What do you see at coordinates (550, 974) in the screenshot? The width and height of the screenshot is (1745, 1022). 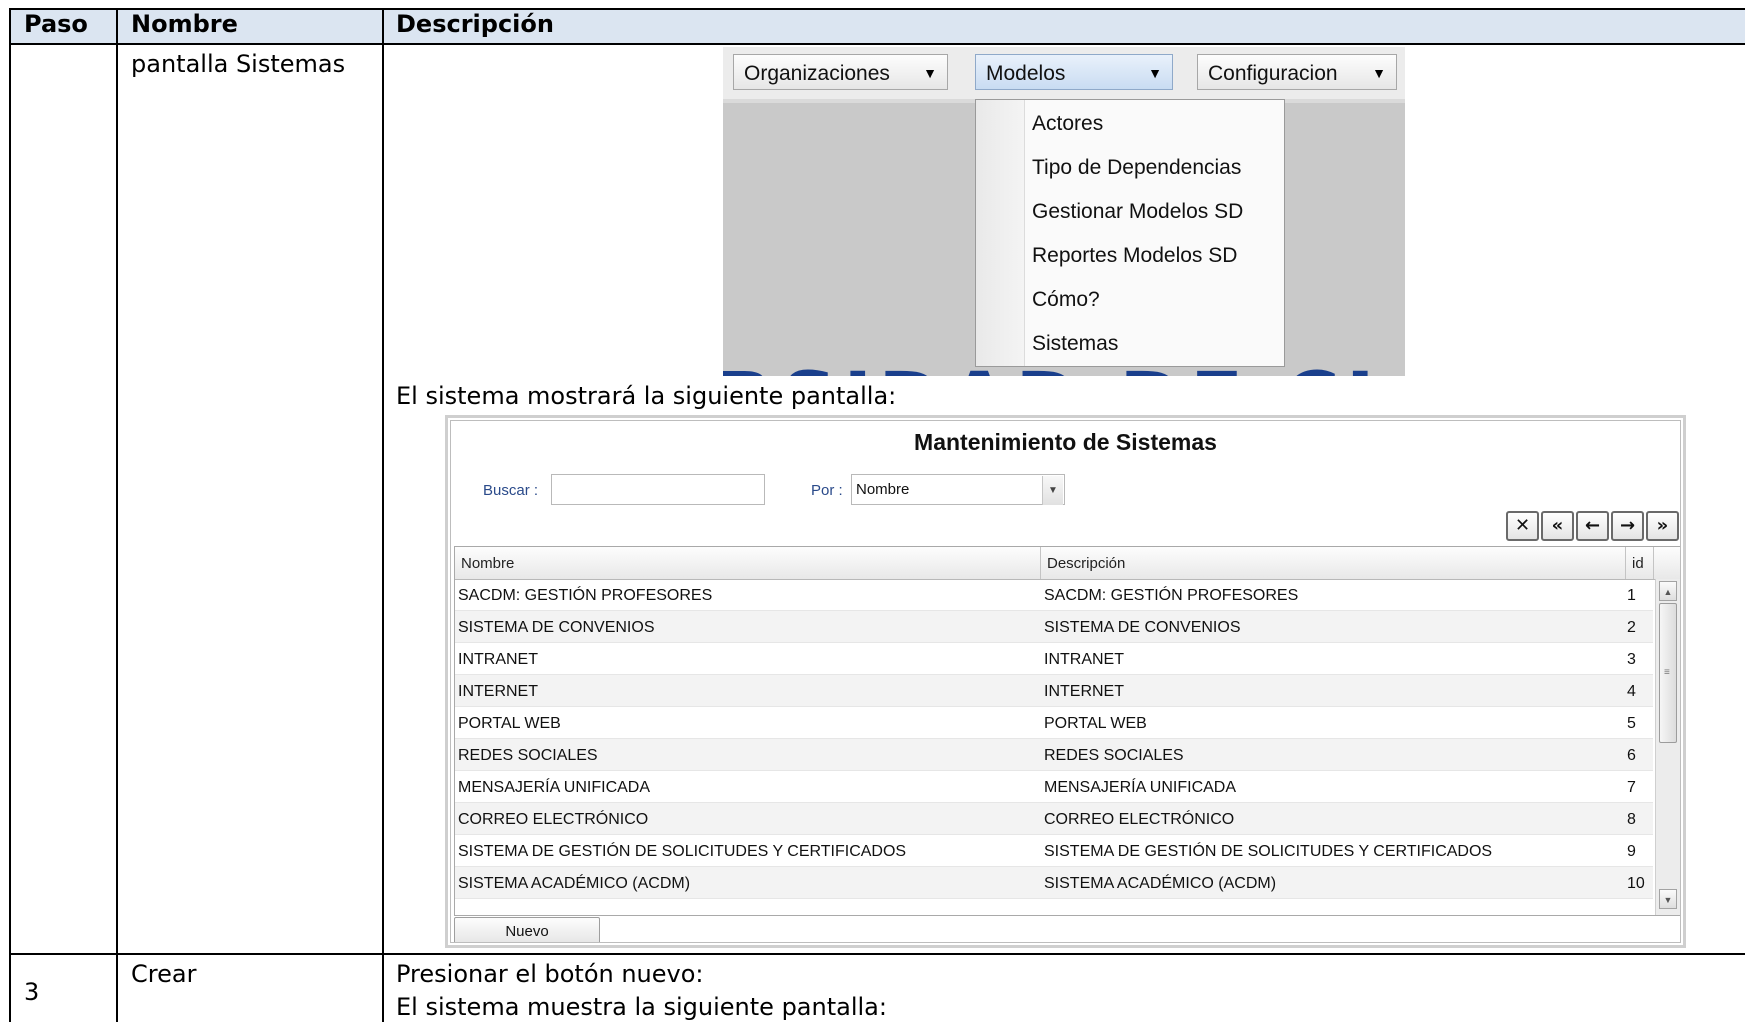 I see `row2-descripcion-line1: Presionar el botón nuevo:` at bounding box center [550, 974].